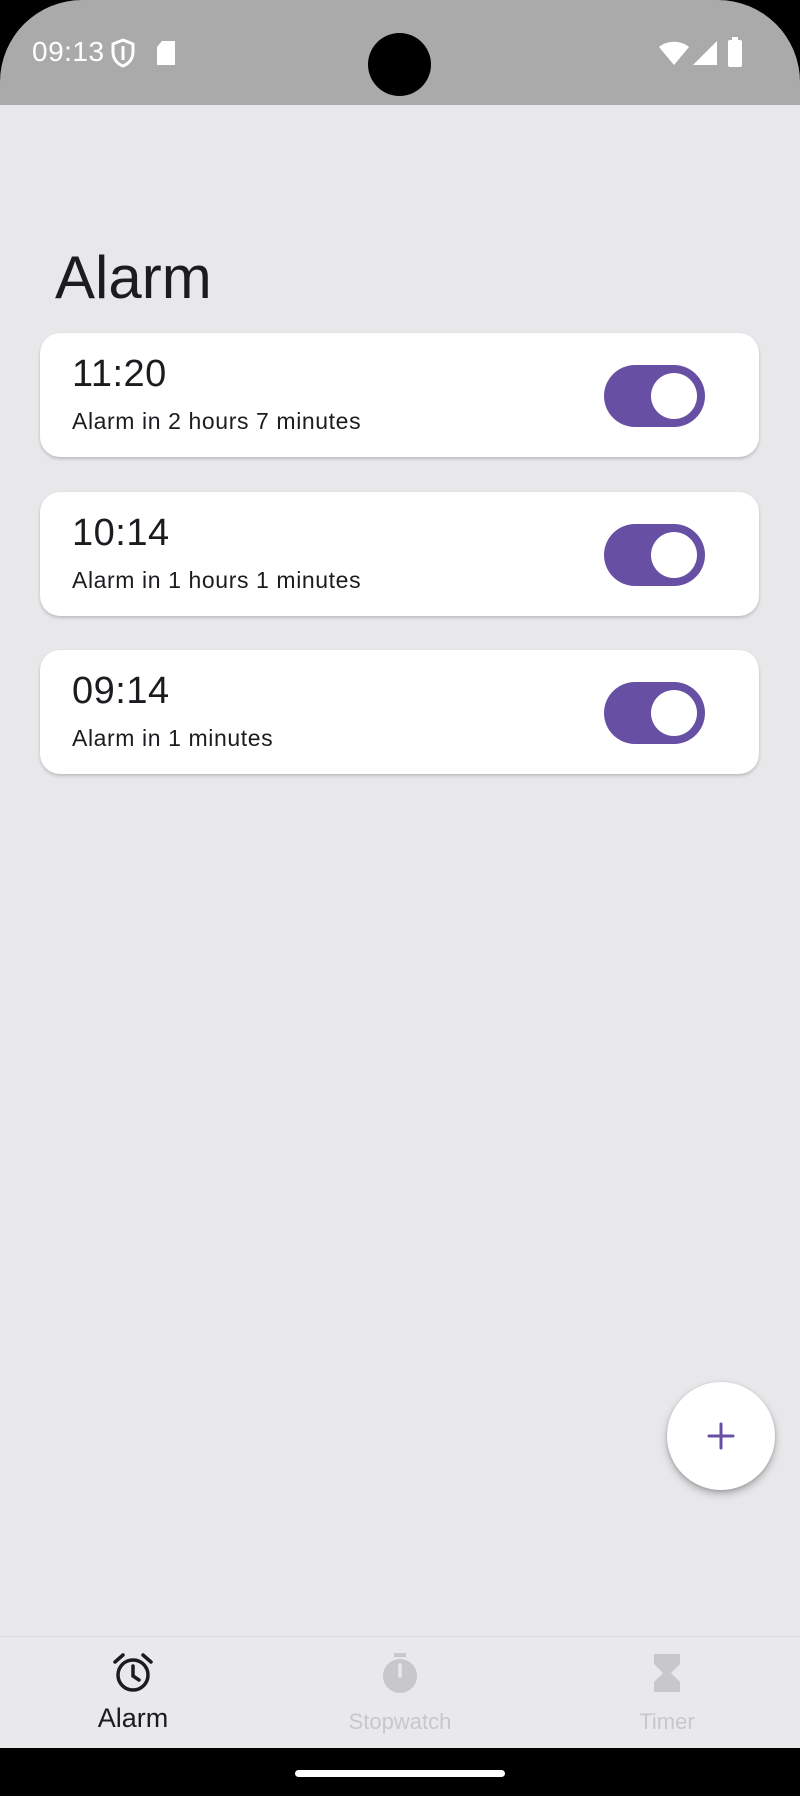 The height and width of the screenshot is (1796, 800). I want to click on nav-item-timer: Timer, so click(667, 1693).